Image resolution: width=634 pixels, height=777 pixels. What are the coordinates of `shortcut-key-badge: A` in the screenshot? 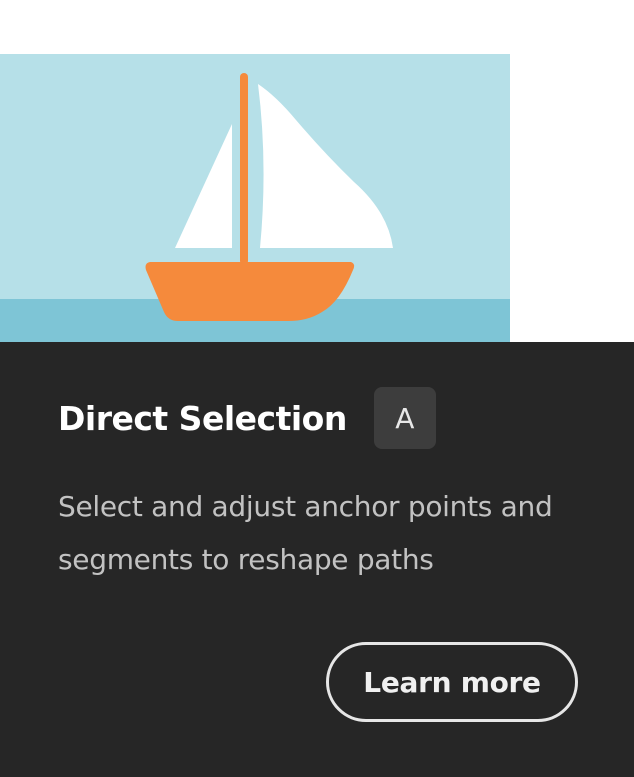 It's located at (404, 418).